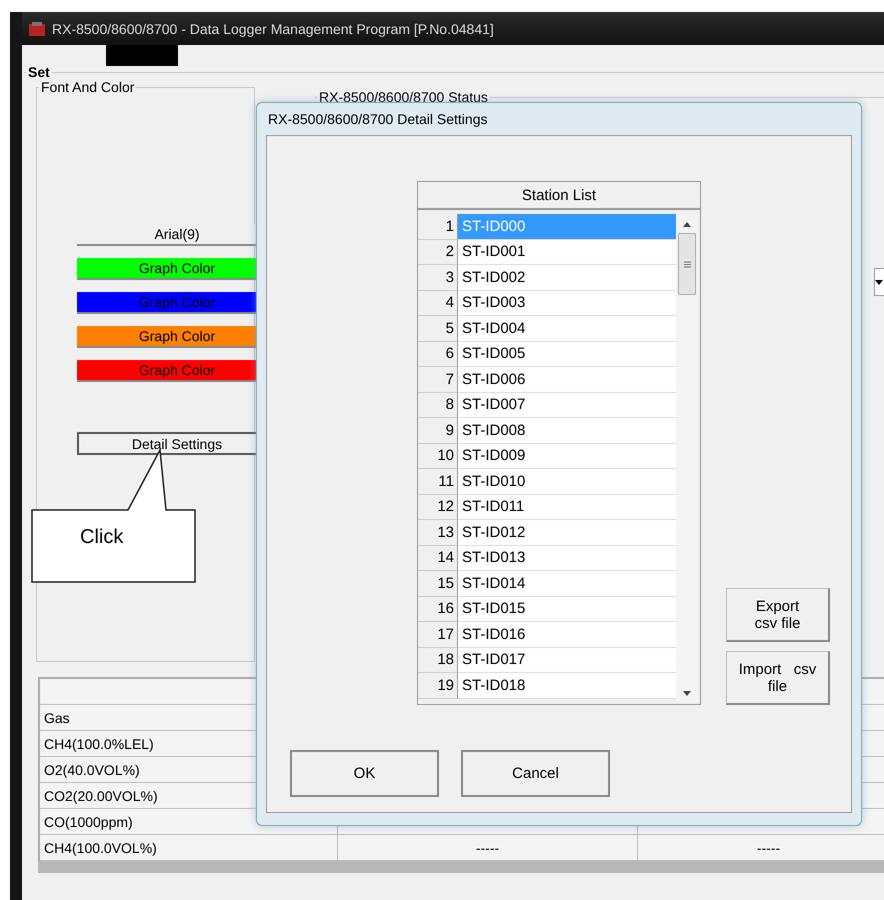 The width and height of the screenshot is (884, 900). Describe the element at coordinates (364, 773) in the screenshot. I see `ok-button: OK` at that location.